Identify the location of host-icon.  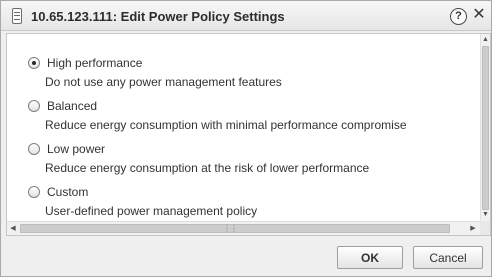
(17, 16).